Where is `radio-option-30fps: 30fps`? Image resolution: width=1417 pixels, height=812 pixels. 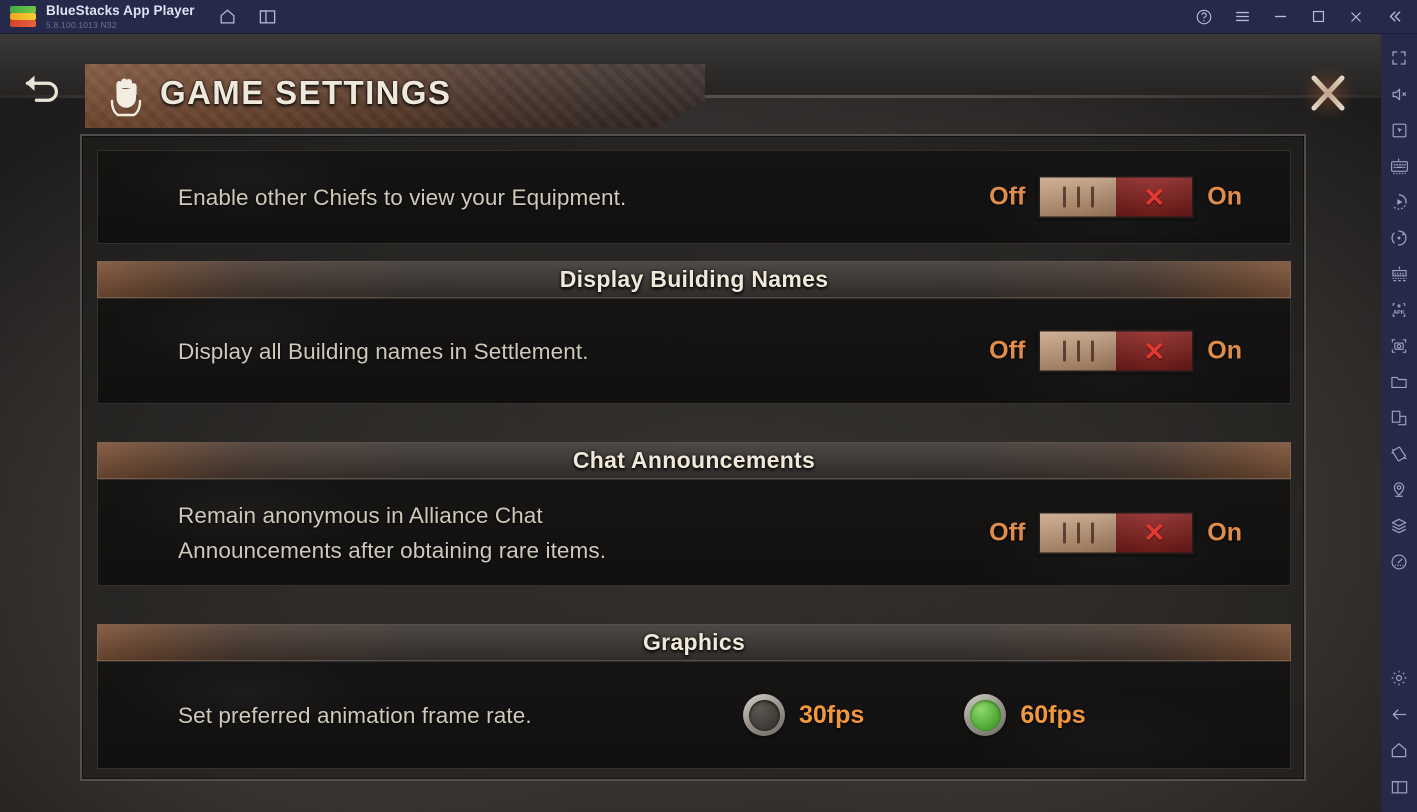
radio-option-30fps: 30fps is located at coordinates (803, 715).